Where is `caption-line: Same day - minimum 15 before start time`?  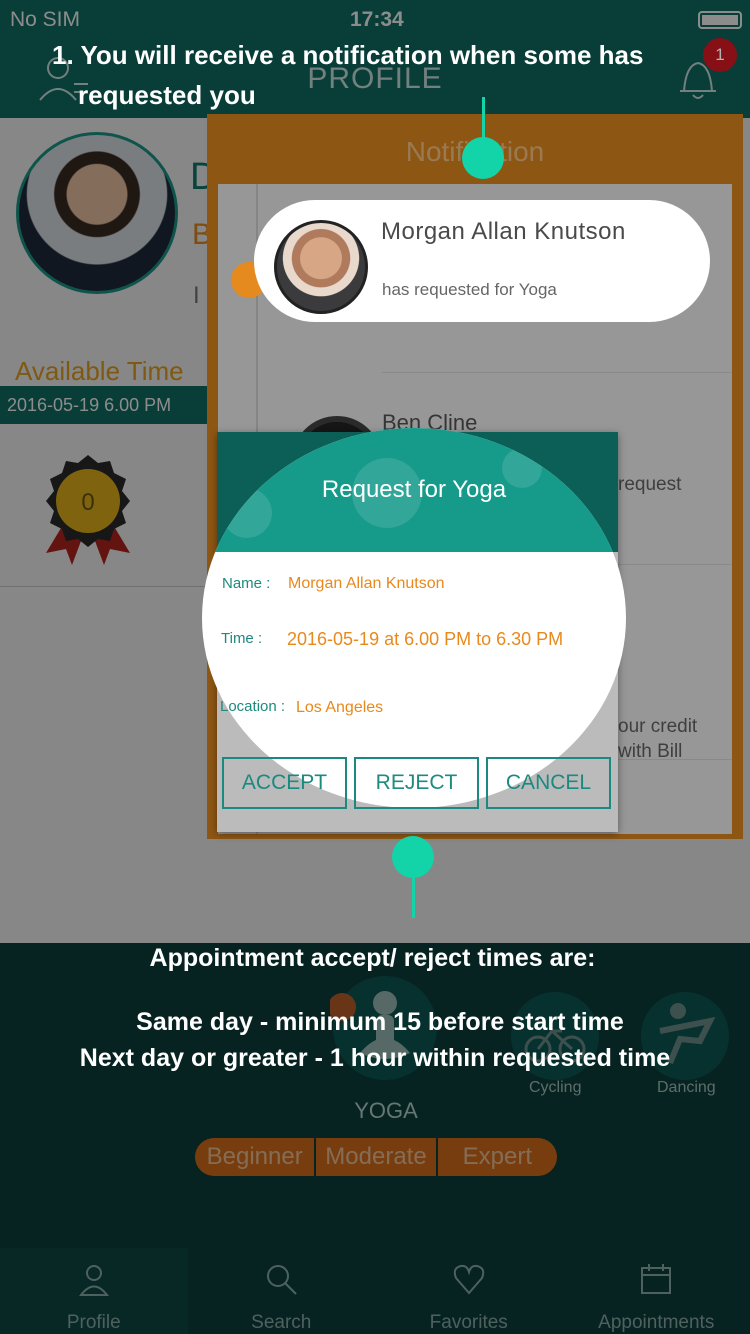
caption-line: Same day - minimum 15 before start time is located at coordinates (380, 1022).